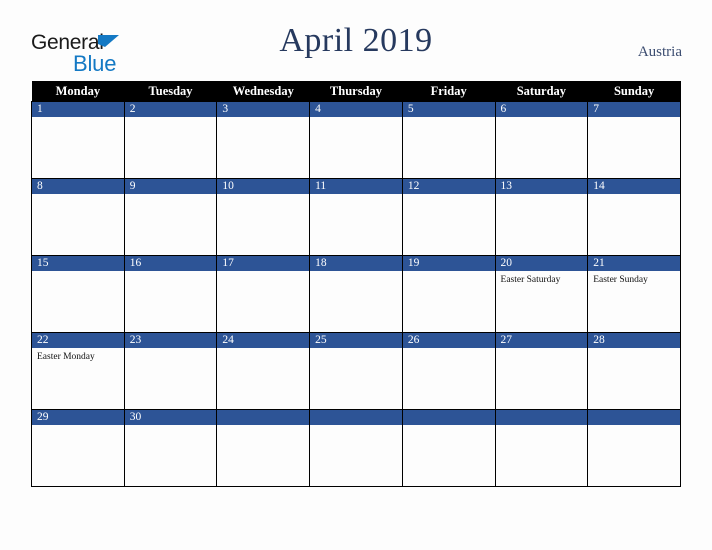 This screenshot has width=712, height=550. What do you see at coordinates (263, 140) in the screenshot?
I see `calendar-day-cell: 3` at bounding box center [263, 140].